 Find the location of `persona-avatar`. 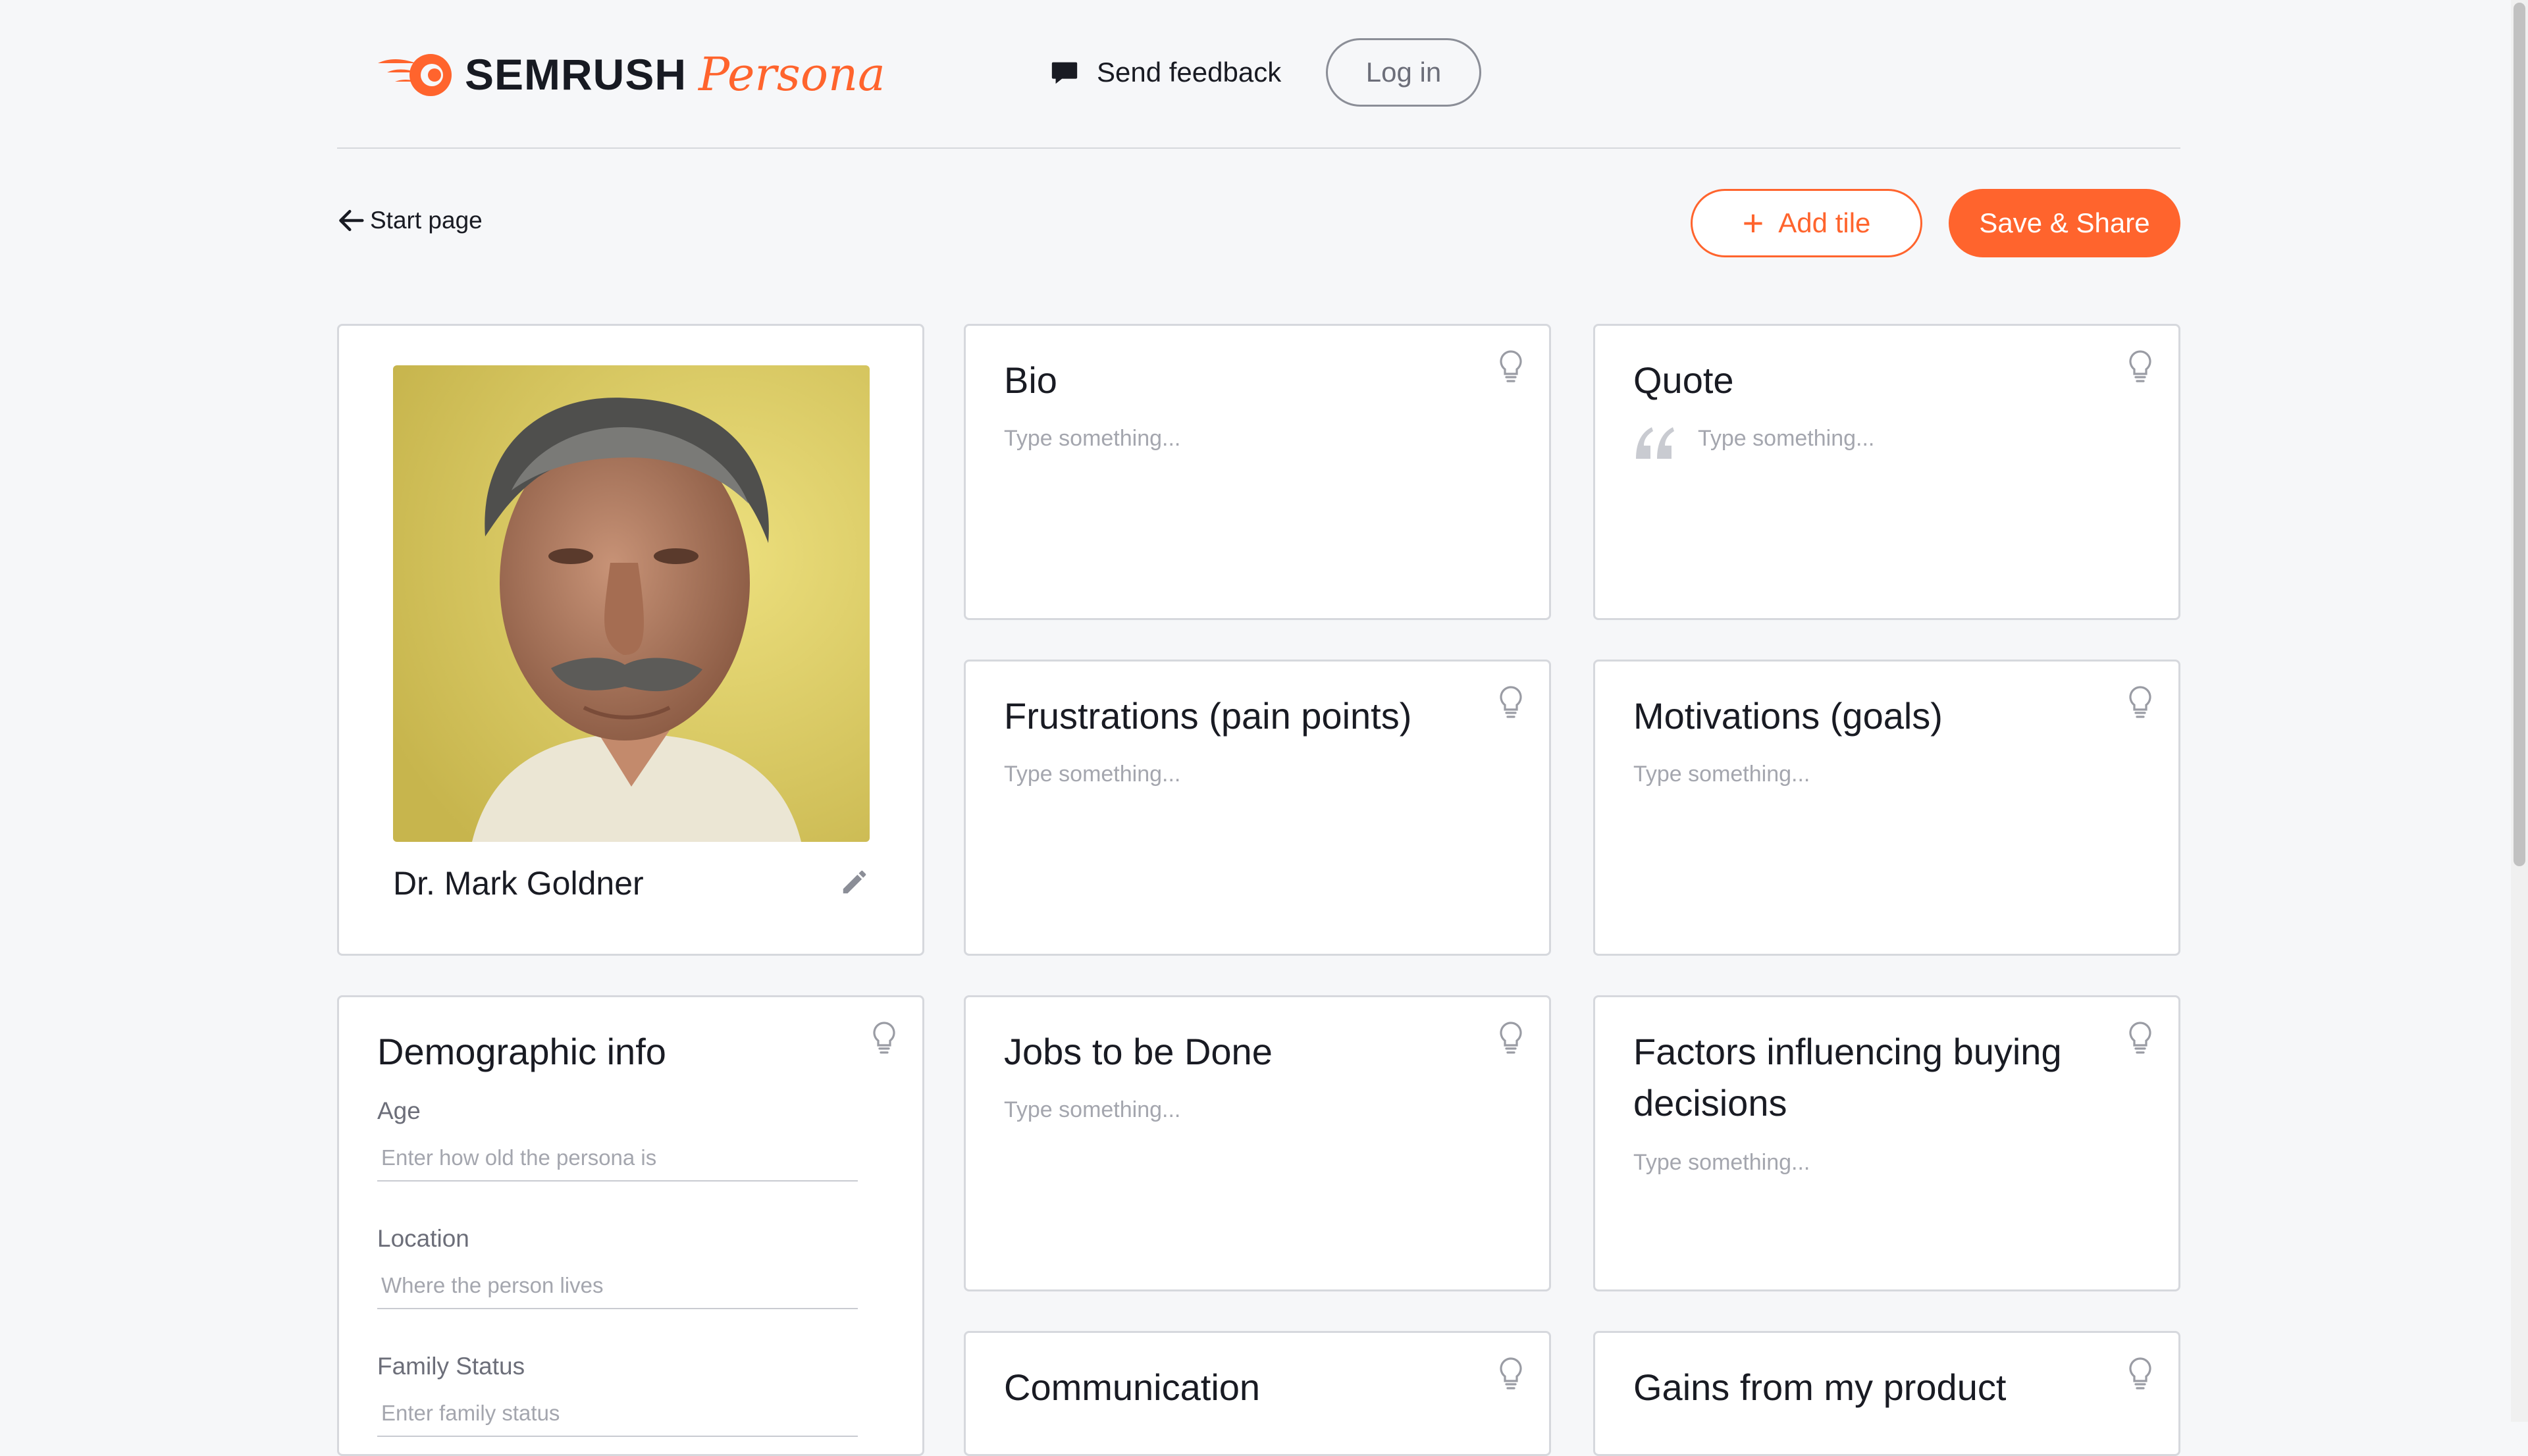

persona-avatar is located at coordinates (631, 603).